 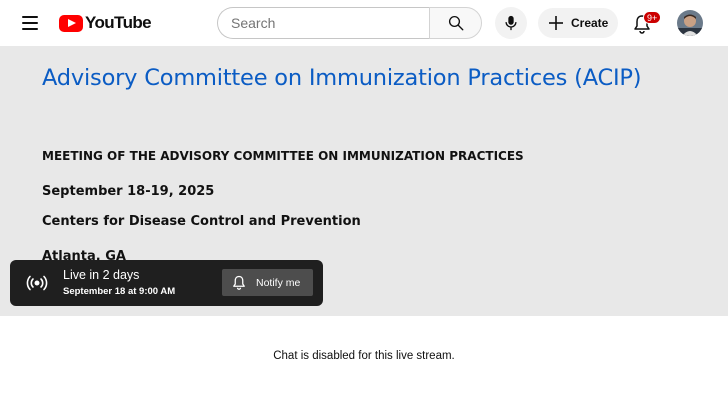 I want to click on top-bar: YouTube Create 9+, so click(x=364, y=23).